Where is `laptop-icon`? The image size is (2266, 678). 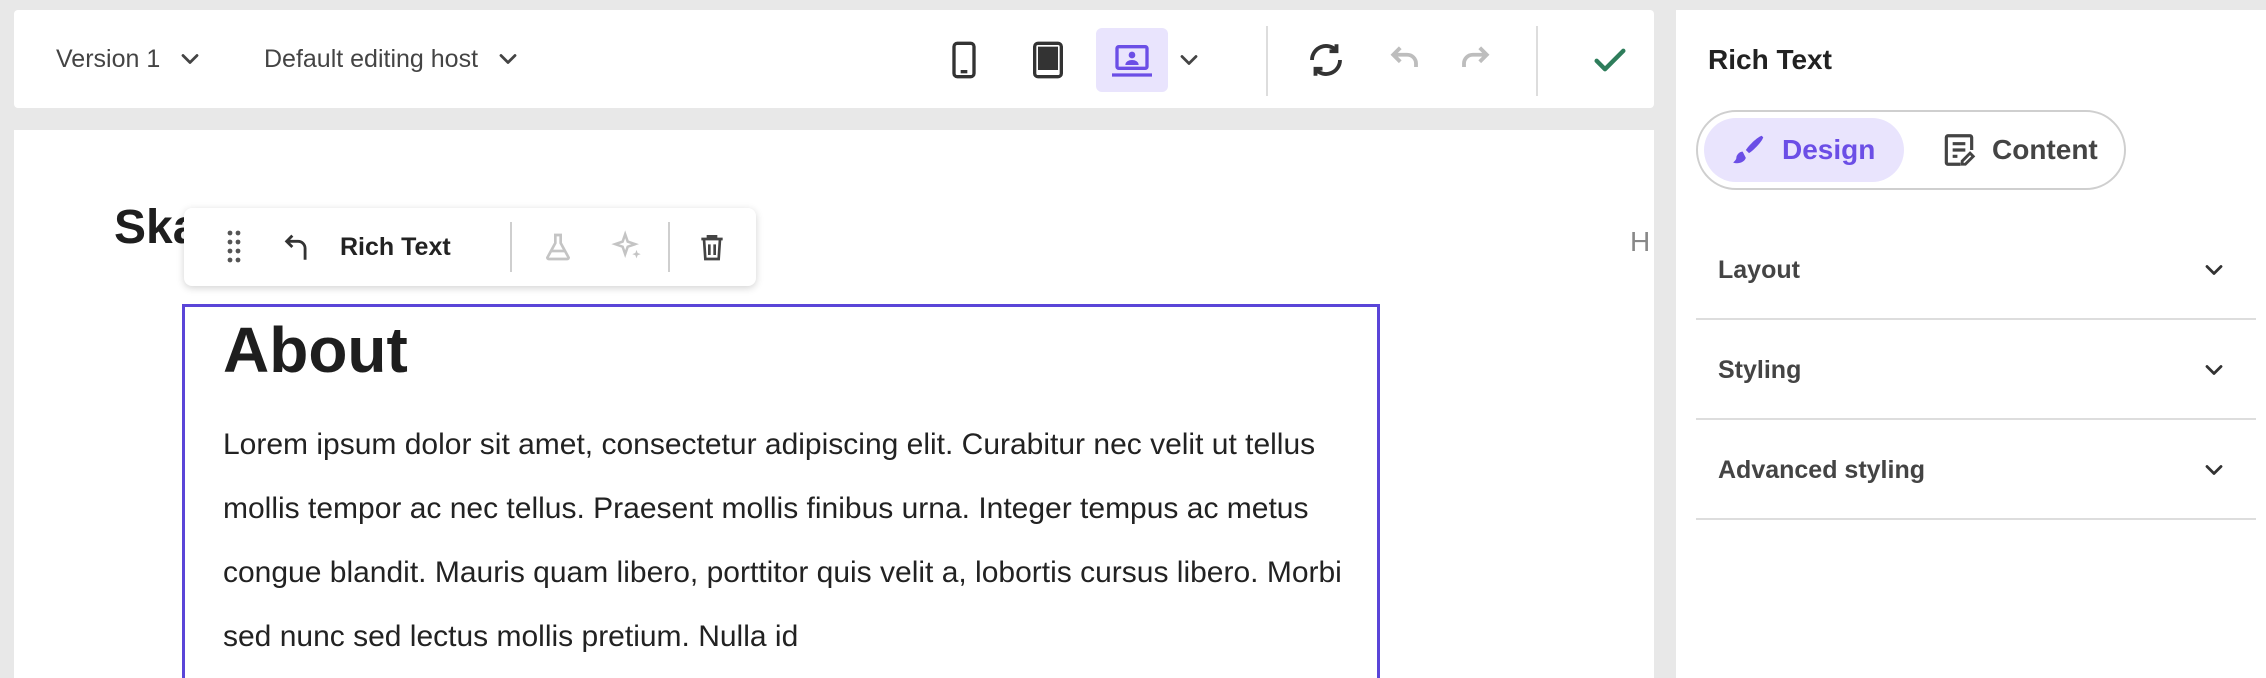
laptop-icon is located at coordinates (1132, 61).